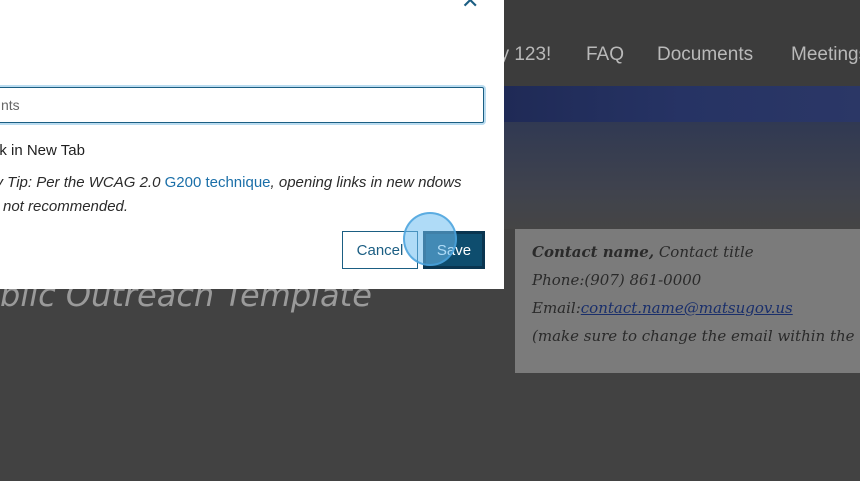 This screenshot has width=860, height=481. Describe the element at coordinates (682, 104) in the screenshot. I see `hero-banner-stripe` at that location.